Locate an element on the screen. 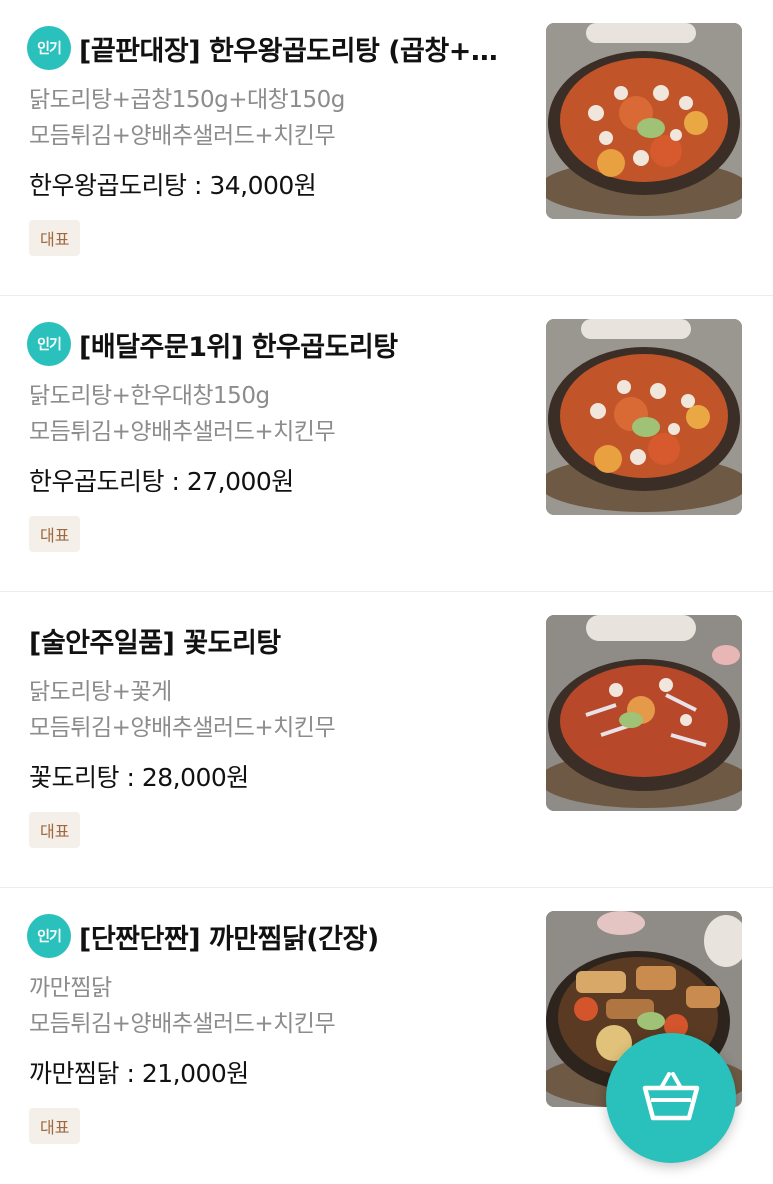 Image resolution: width=773 pixels, height=1184 pixels. menu-item-title: [단짠단짠] 까만찜닭(간장) is located at coordinates (229, 939).